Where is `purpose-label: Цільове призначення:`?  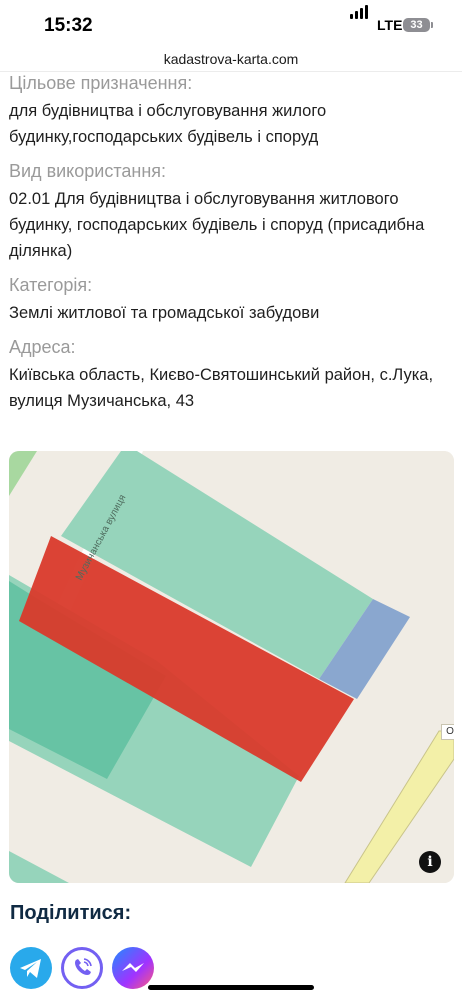
purpose-label: Цільове призначення: is located at coordinates (101, 83).